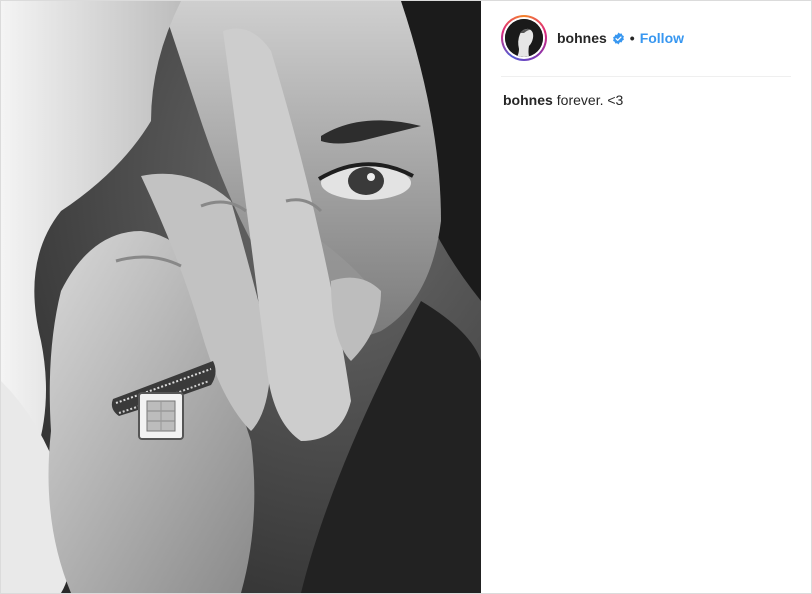 This screenshot has height=594, width=812. What do you see at coordinates (662, 38) in the screenshot?
I see `follow-button: Follow` at bounding box center [662, 38].